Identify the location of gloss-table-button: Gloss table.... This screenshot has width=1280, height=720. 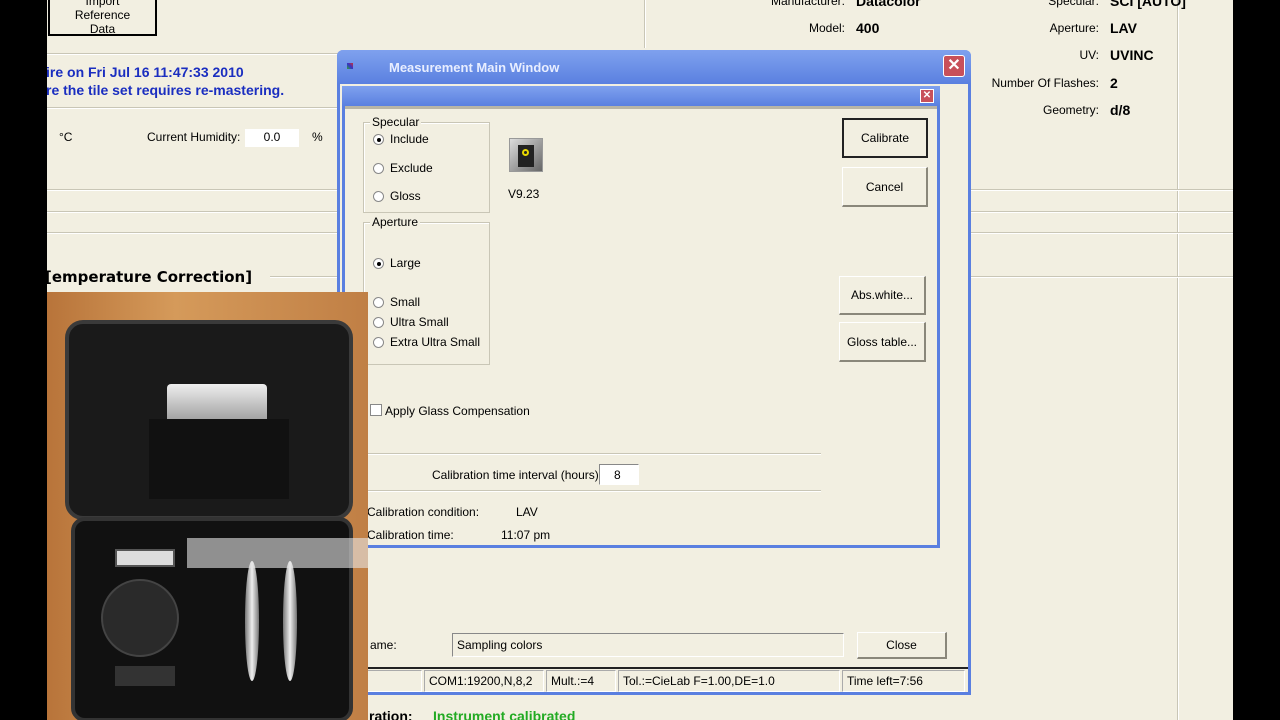
(882, 342).